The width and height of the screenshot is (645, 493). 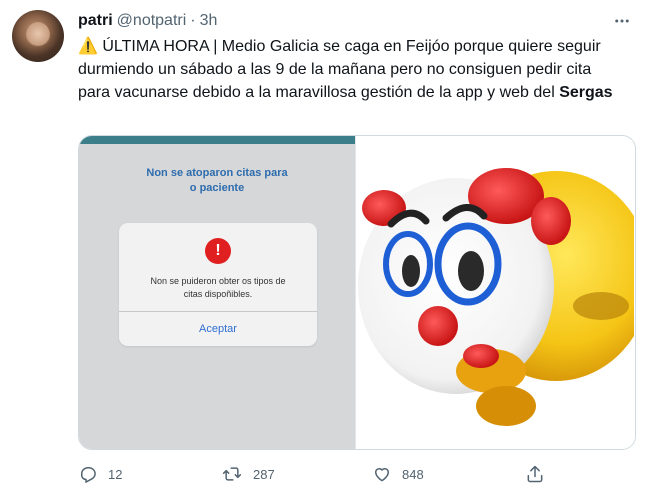 I want to click on warning-emoji-icon: ⚠️, so click(x=88, y=46).